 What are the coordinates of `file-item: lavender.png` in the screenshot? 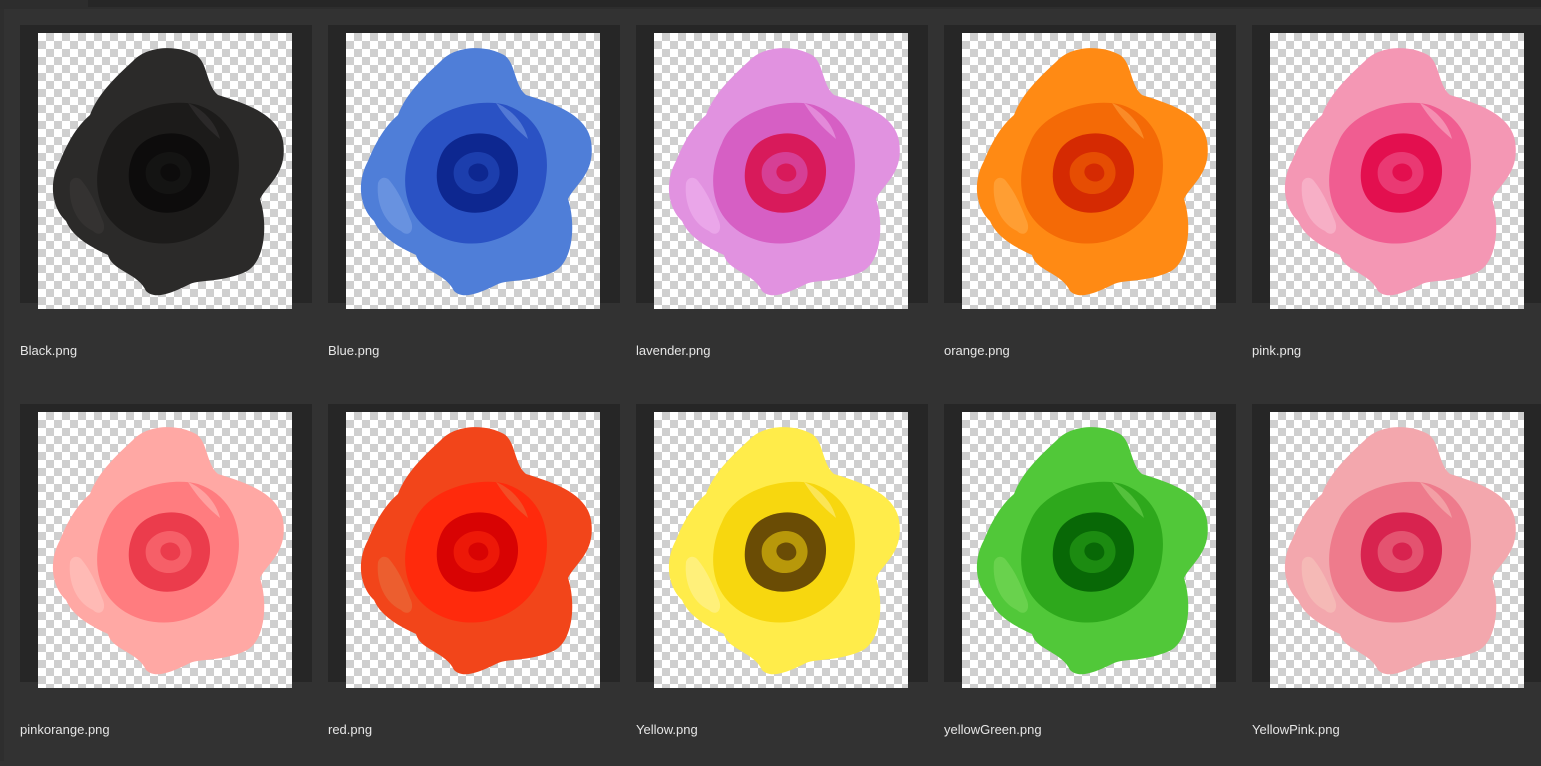 It's located at (772, 206).